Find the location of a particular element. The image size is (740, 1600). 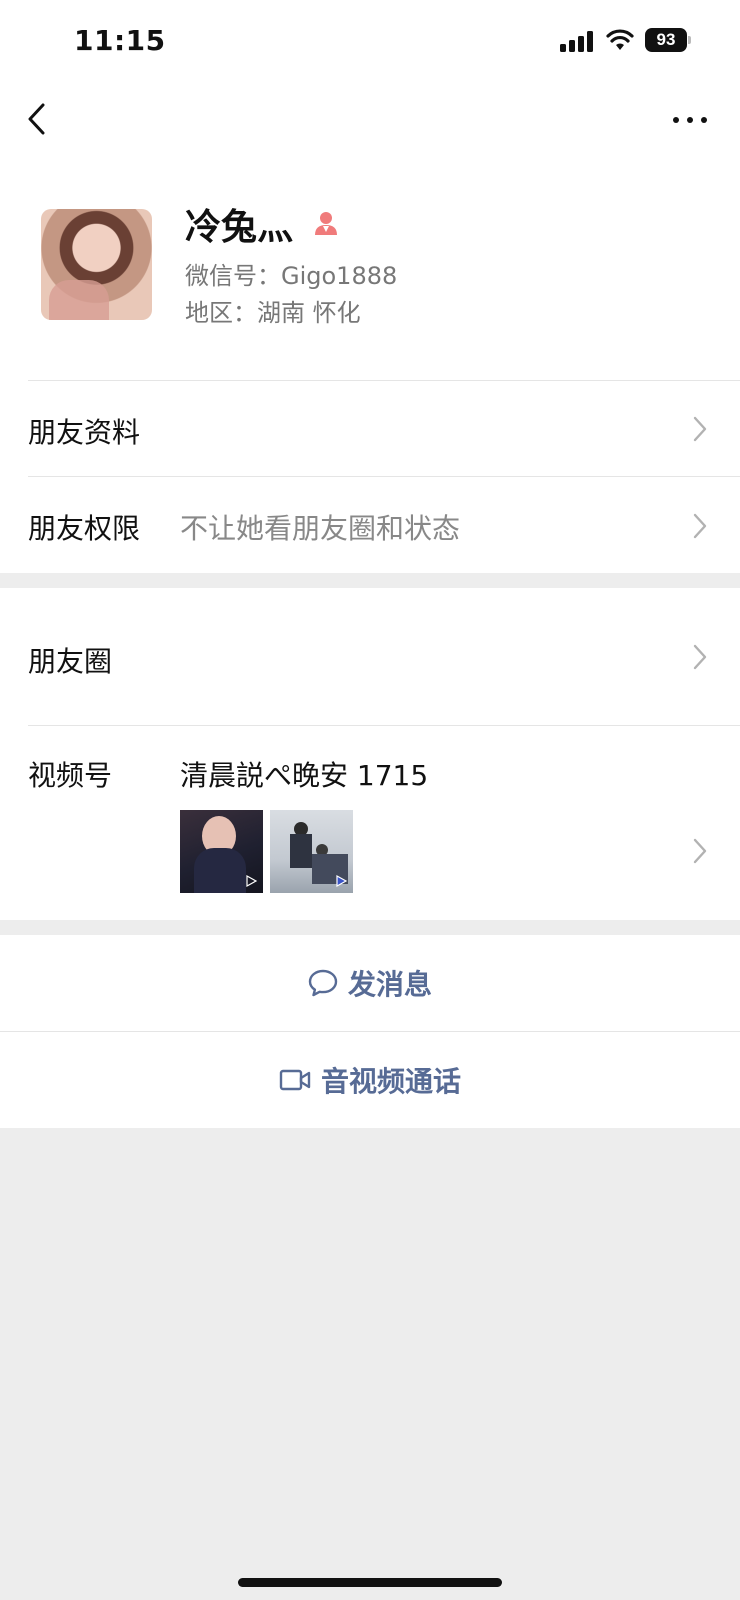

more-icon is located at coordinates (690, 120).